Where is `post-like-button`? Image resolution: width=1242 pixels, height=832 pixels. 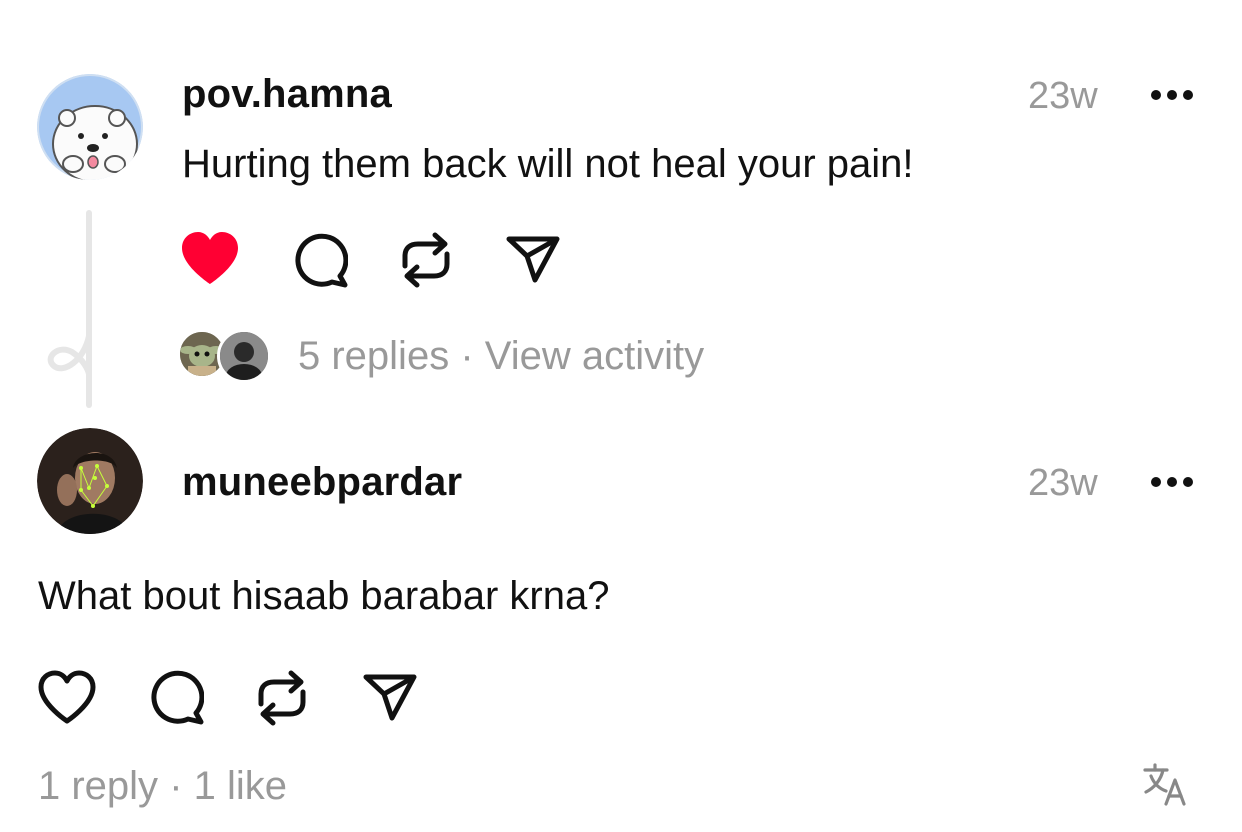 post-like-button is located at coordinates (210, 259).